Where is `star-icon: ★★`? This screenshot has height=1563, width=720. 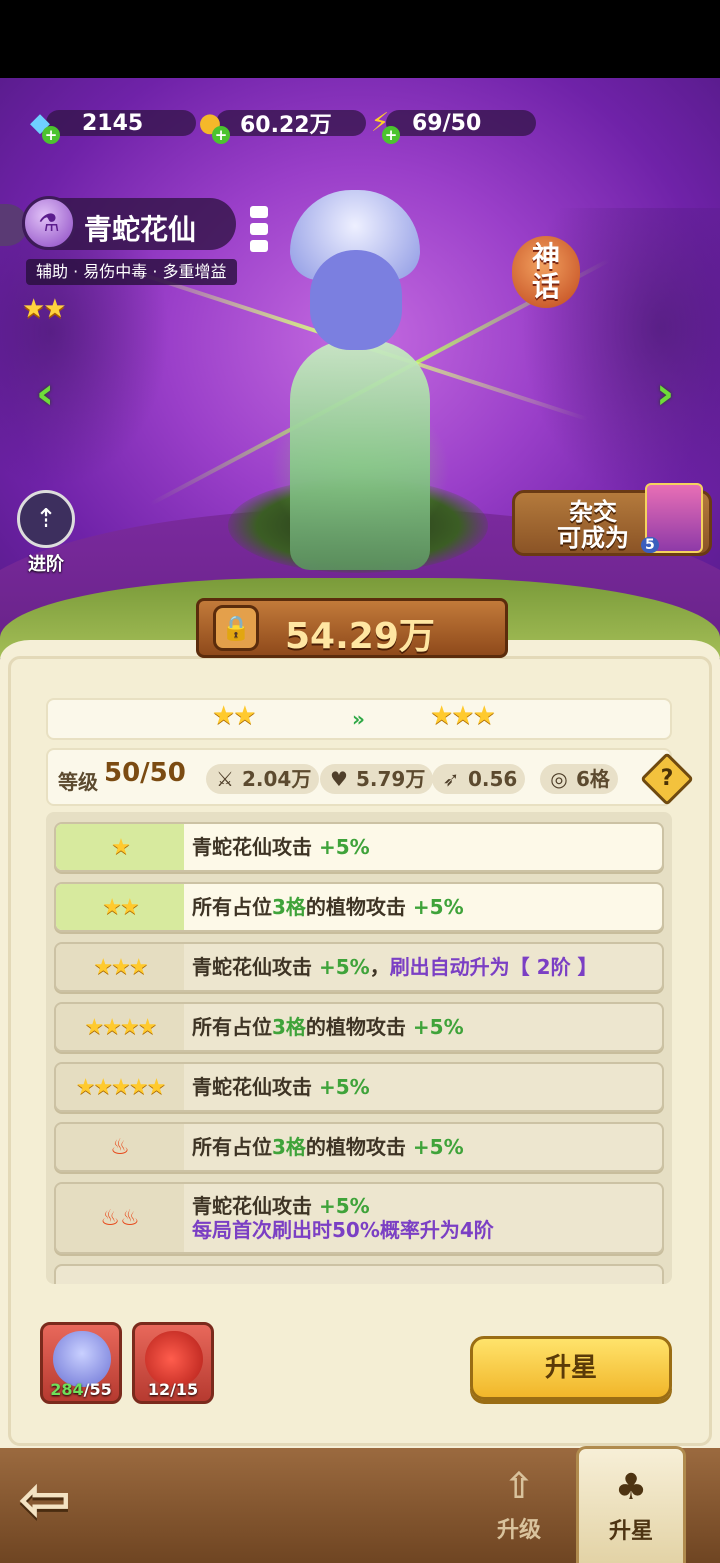
star-icon: ★★ is located at coordinates (120, 907).